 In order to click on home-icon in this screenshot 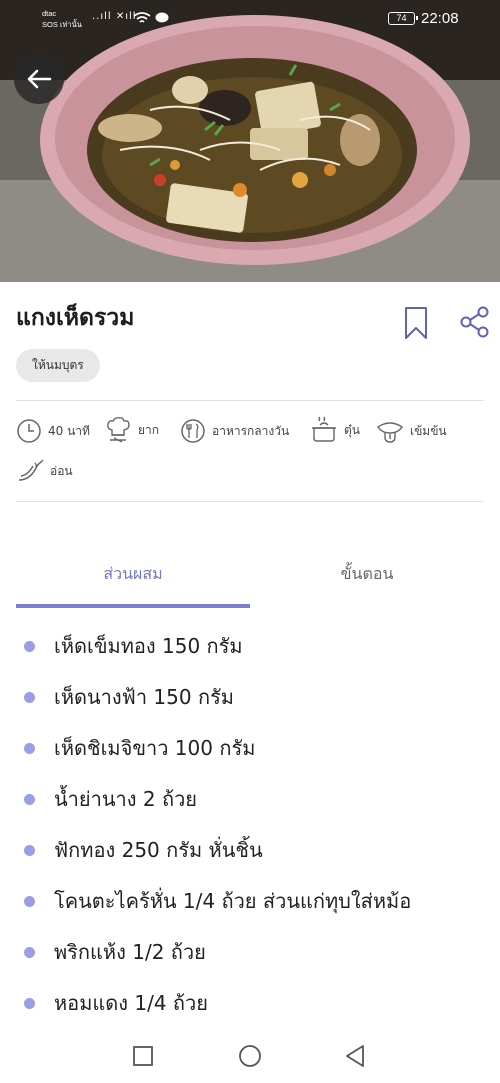, I will do `click(250, 1056)`.